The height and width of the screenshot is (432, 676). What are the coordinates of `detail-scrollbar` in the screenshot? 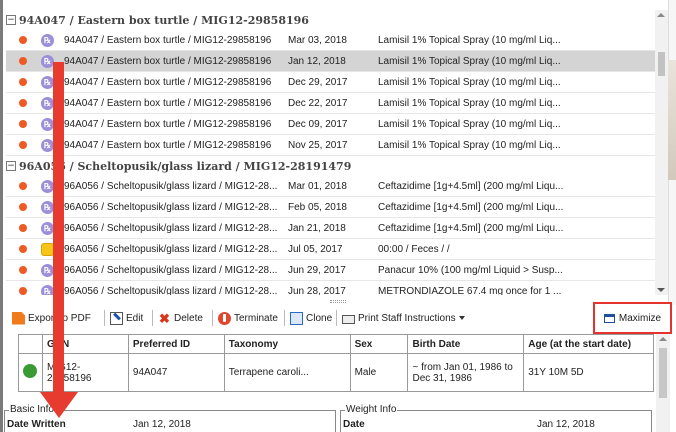 It's located at (663, 383).